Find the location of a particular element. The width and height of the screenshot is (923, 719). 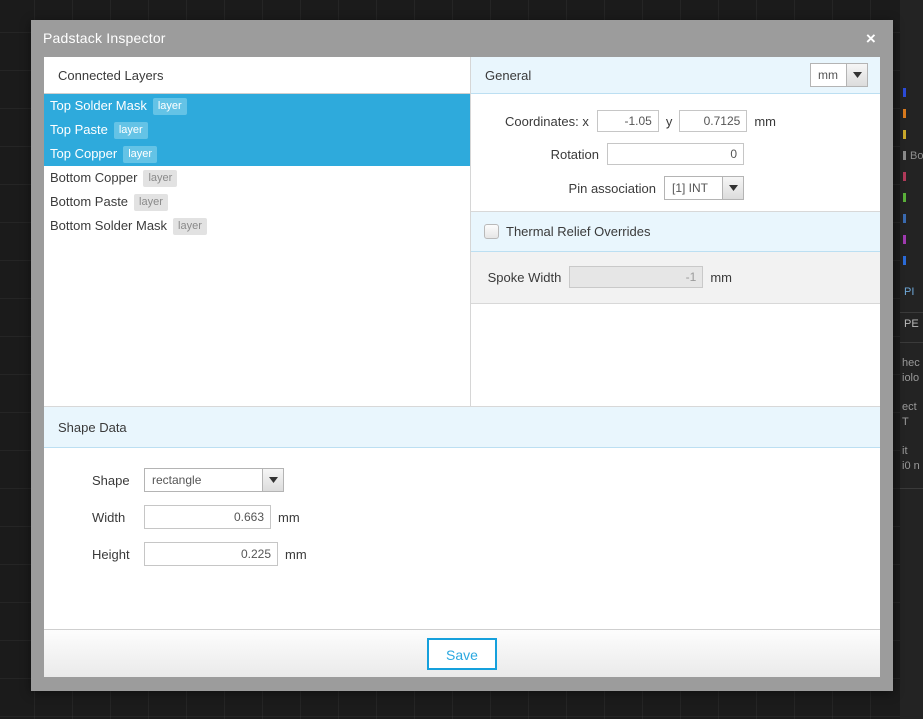

background-layers-panel: Bo PI PE hec iolo ect T it i0 n is located at coordinates (911, 359).